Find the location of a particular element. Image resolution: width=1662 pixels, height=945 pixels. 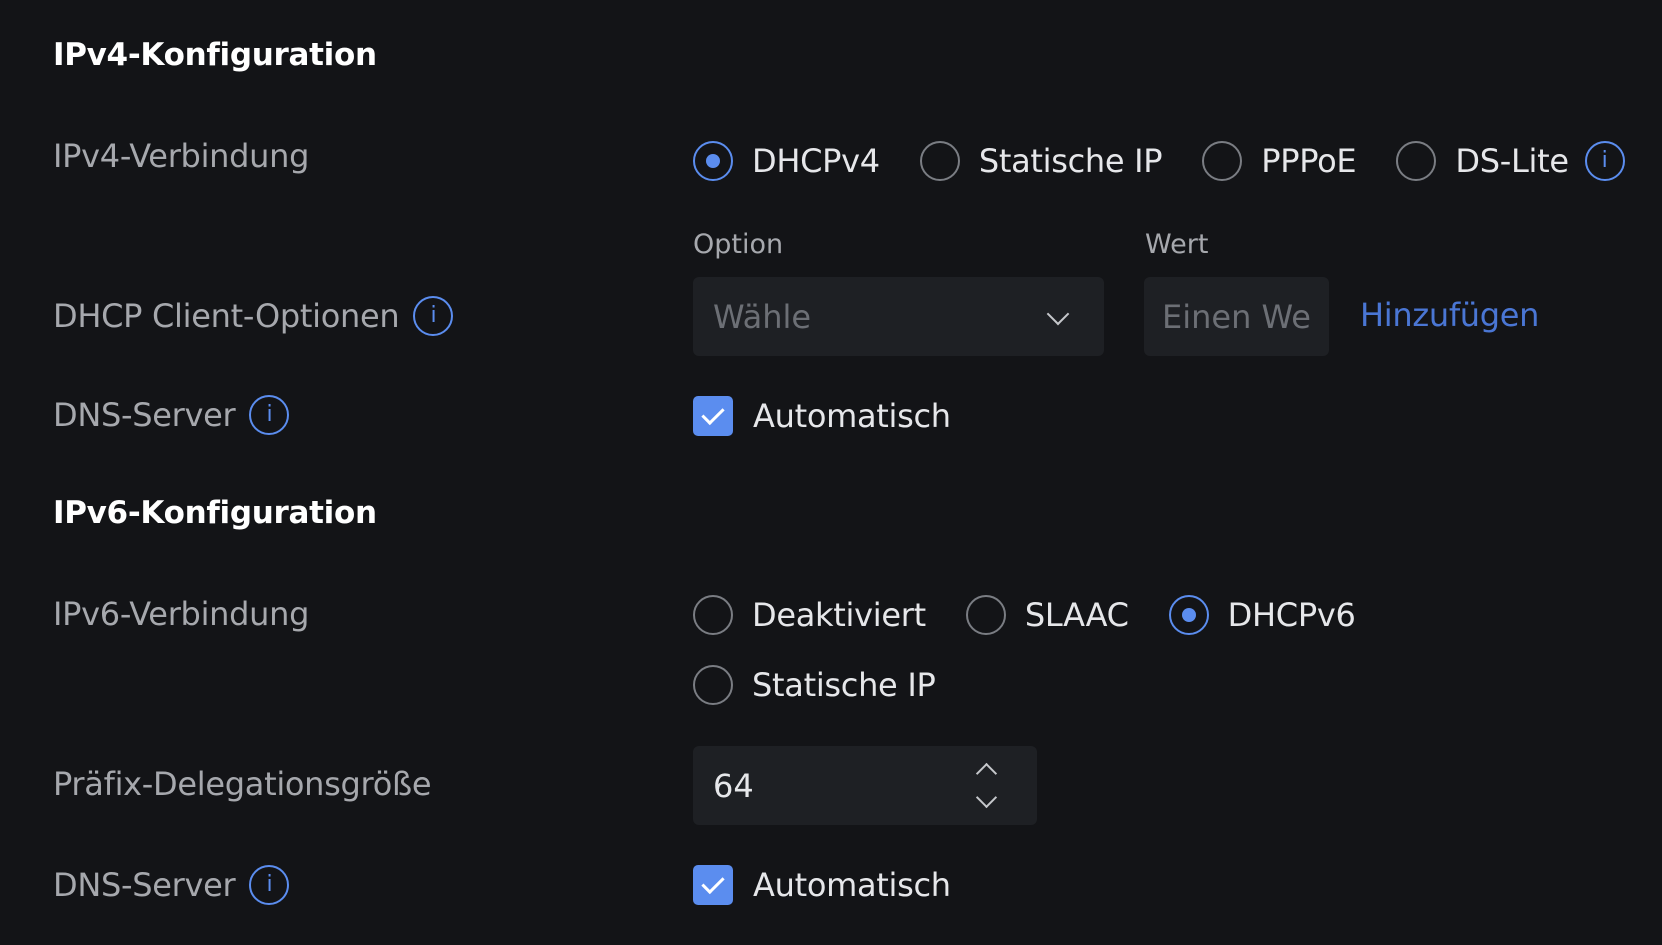

ipv6-connection-radio-group-row2: Statische IP is located at coordinates (834, 685).